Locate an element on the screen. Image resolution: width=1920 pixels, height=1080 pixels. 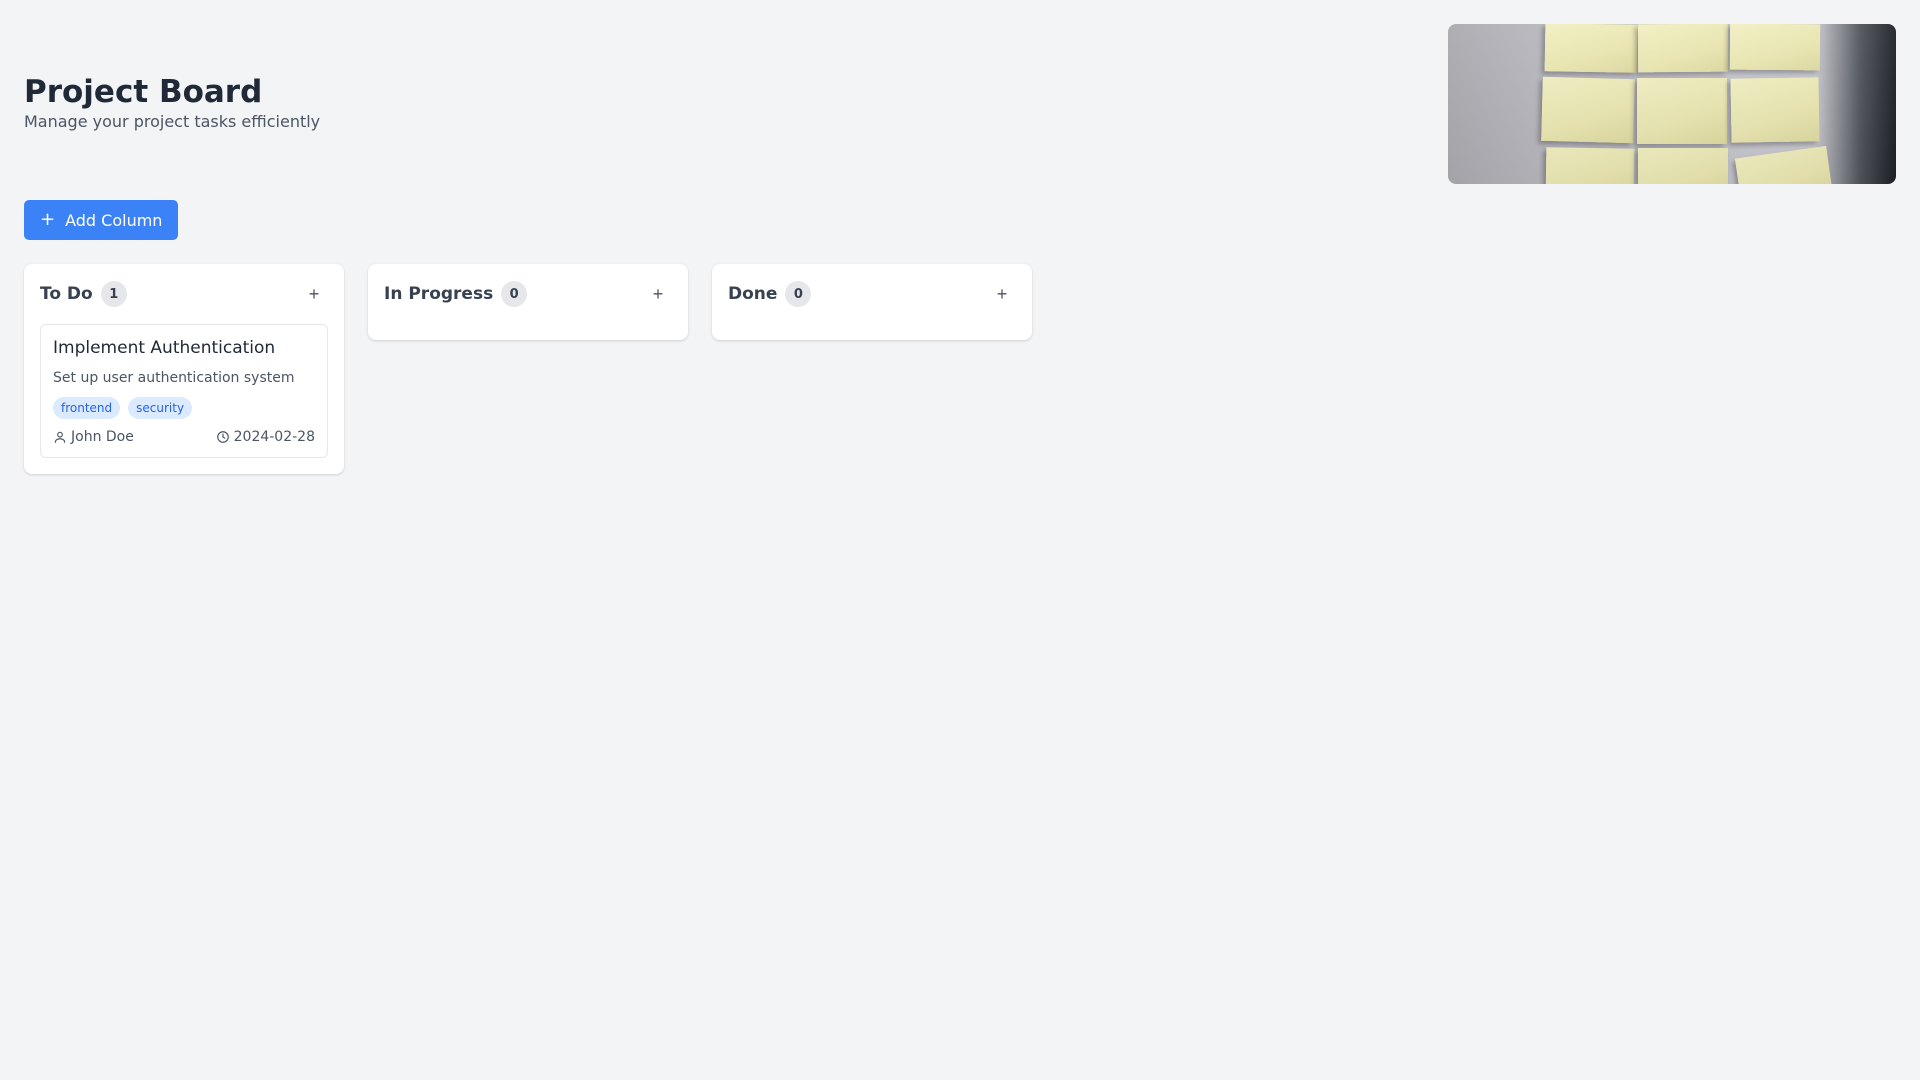
column-header: In Progress 0 + is located at coordinates (528, 294).